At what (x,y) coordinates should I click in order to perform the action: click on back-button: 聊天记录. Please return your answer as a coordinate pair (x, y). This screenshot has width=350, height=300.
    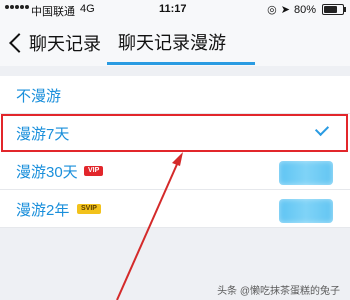
    Looking at the image, I should click on (53, 43).